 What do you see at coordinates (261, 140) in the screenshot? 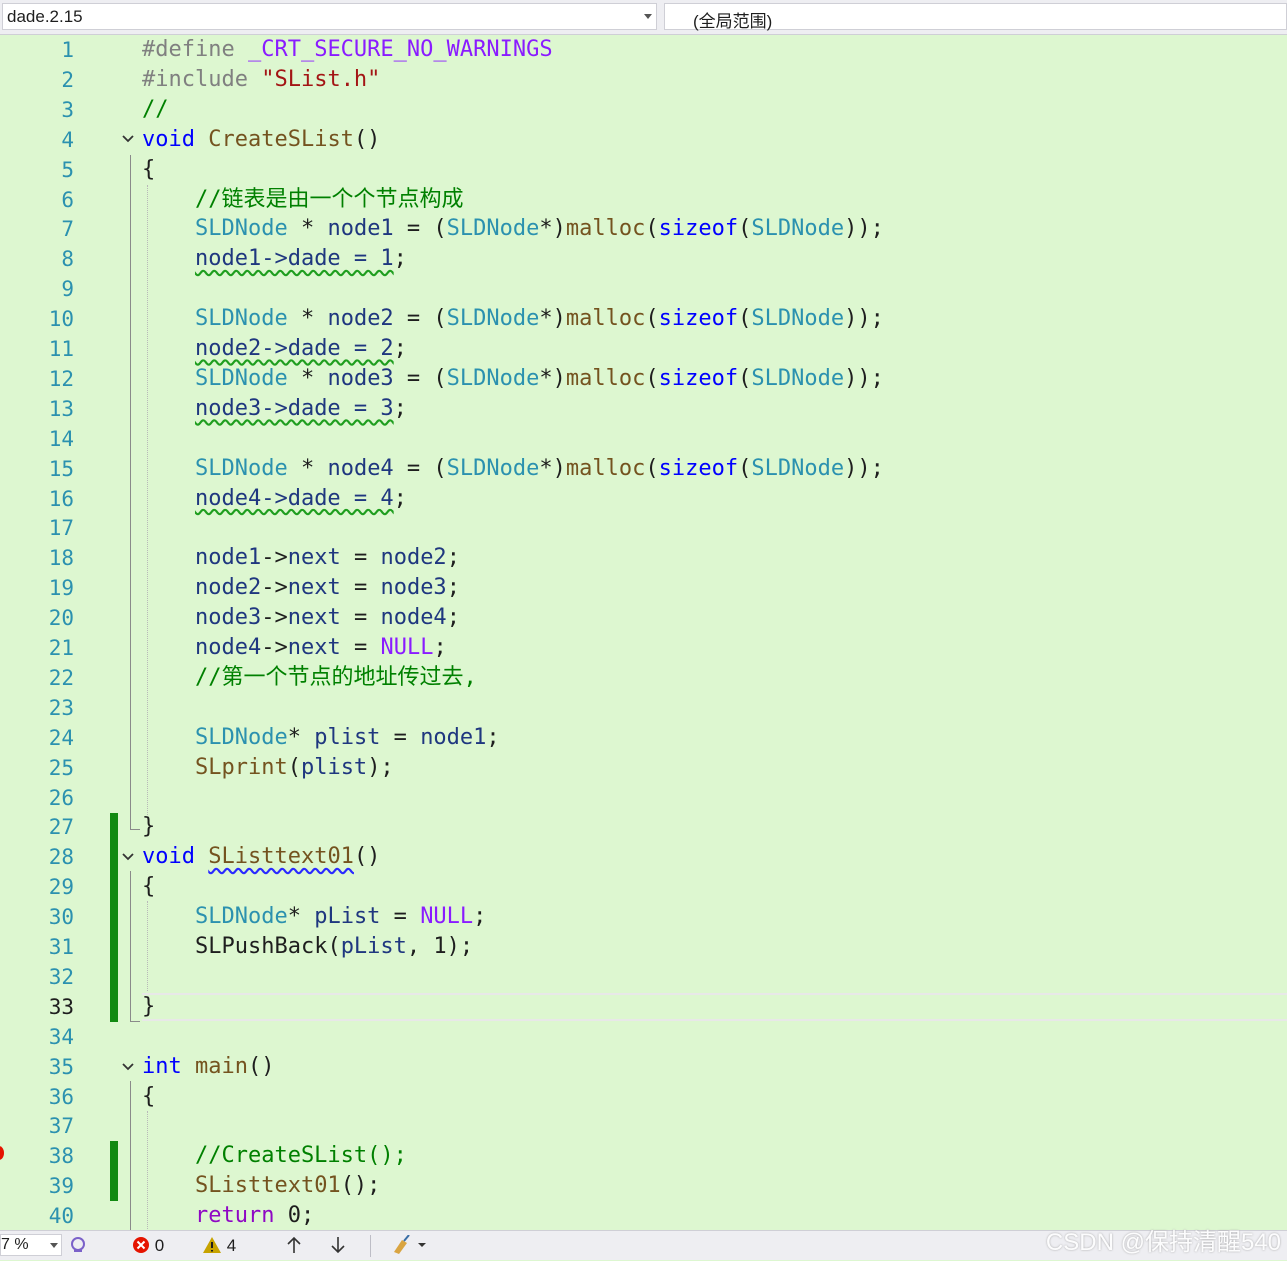
I see `code-text: void CreateSList()` at bounding box center [261, 140].